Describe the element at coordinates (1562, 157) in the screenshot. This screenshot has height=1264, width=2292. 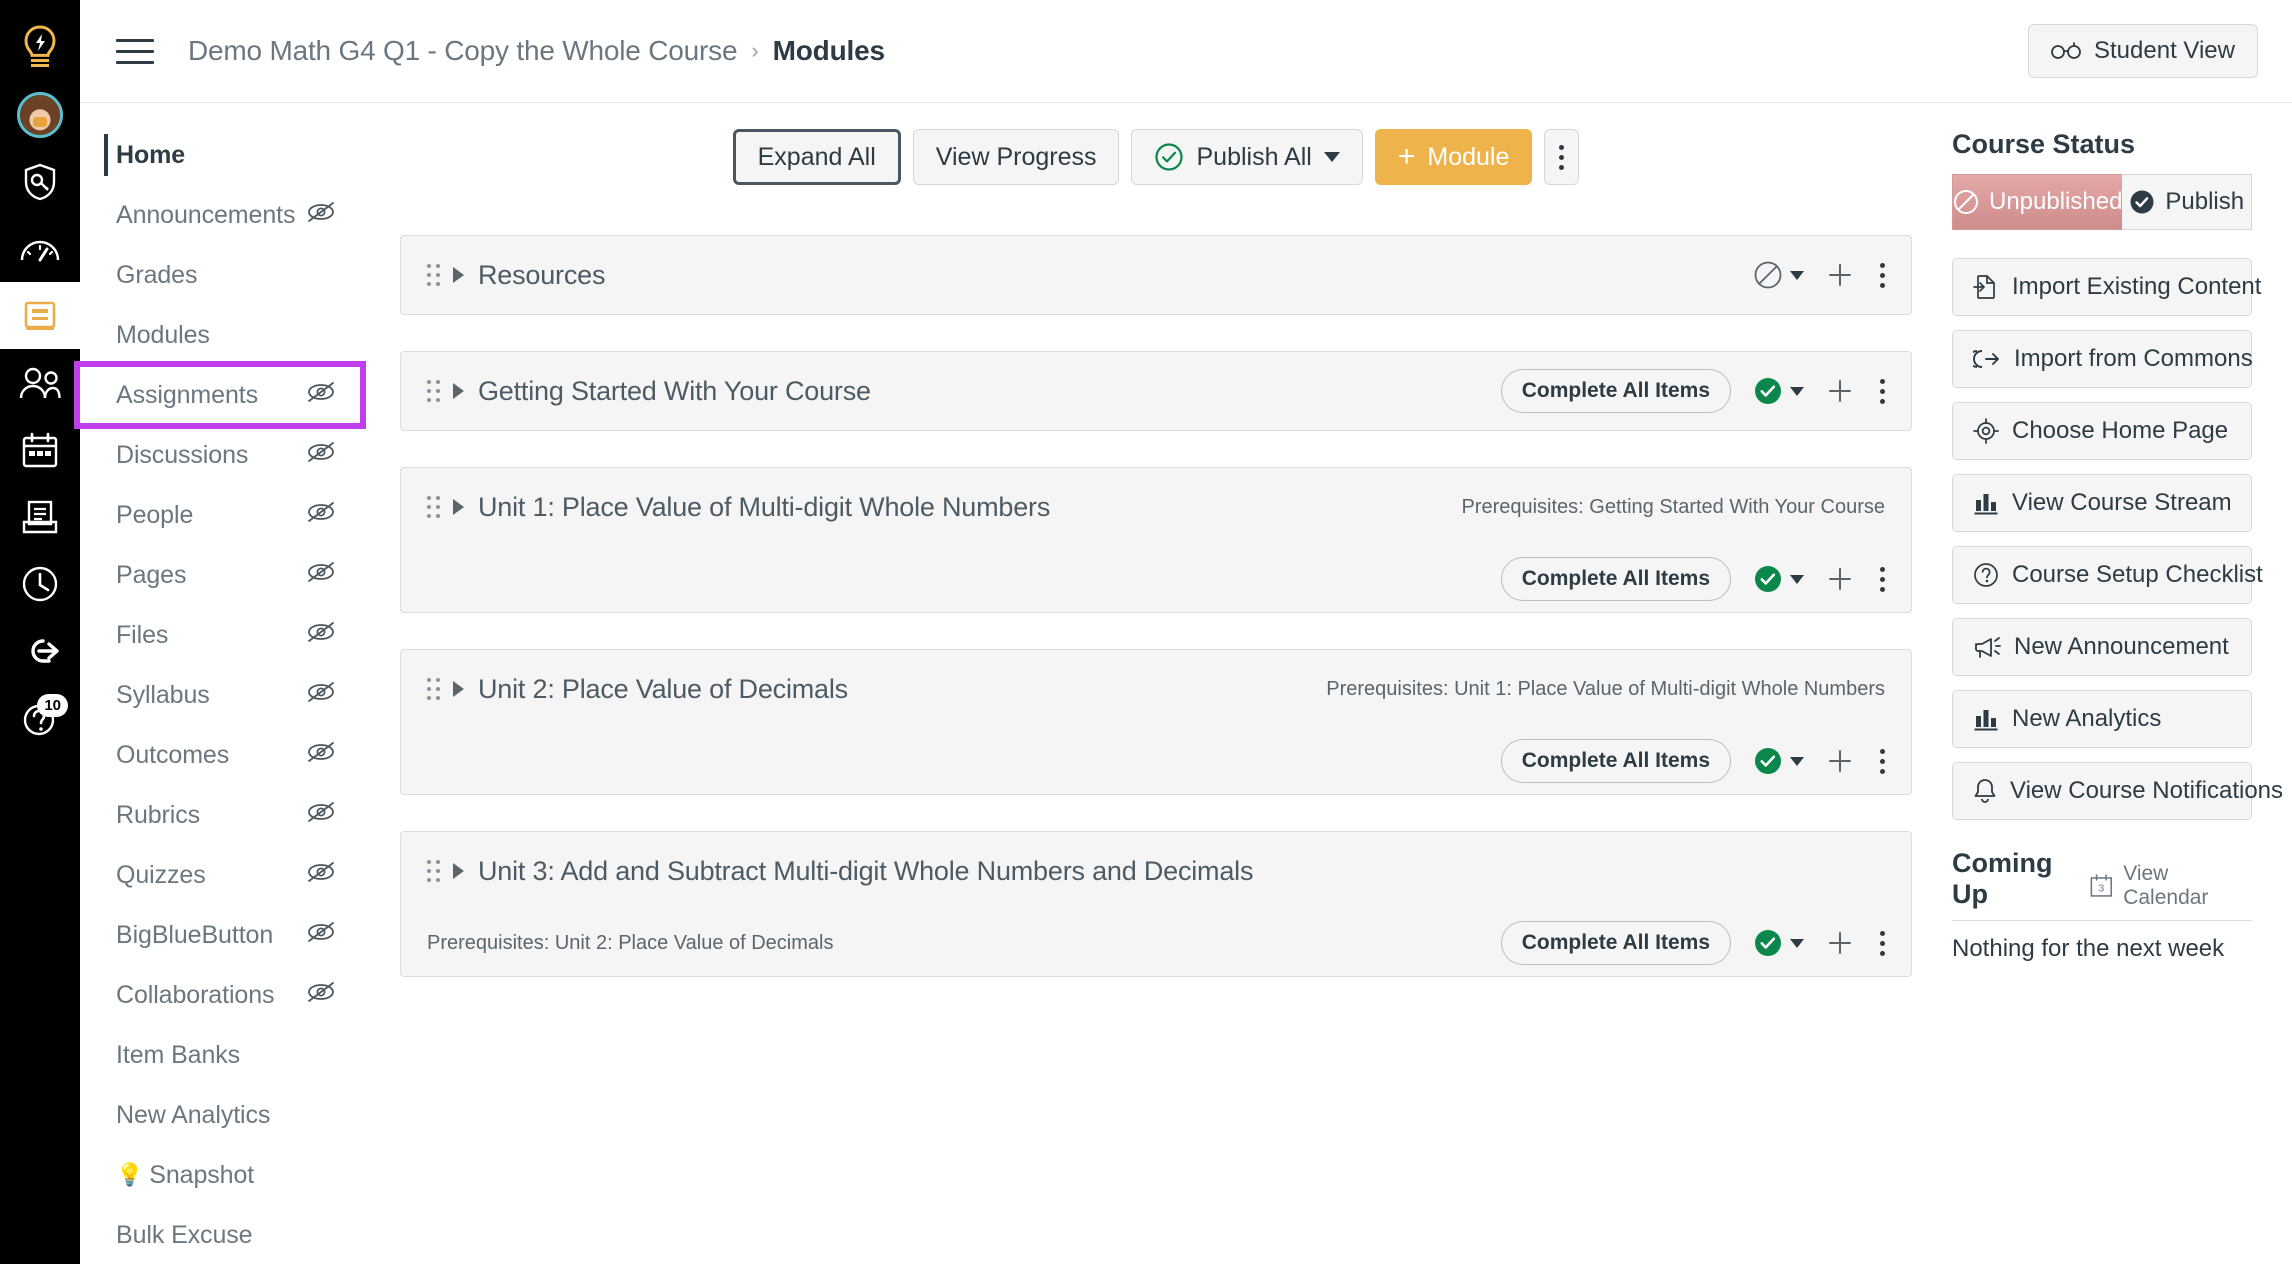
I see `modules-more-options-button` at that location.